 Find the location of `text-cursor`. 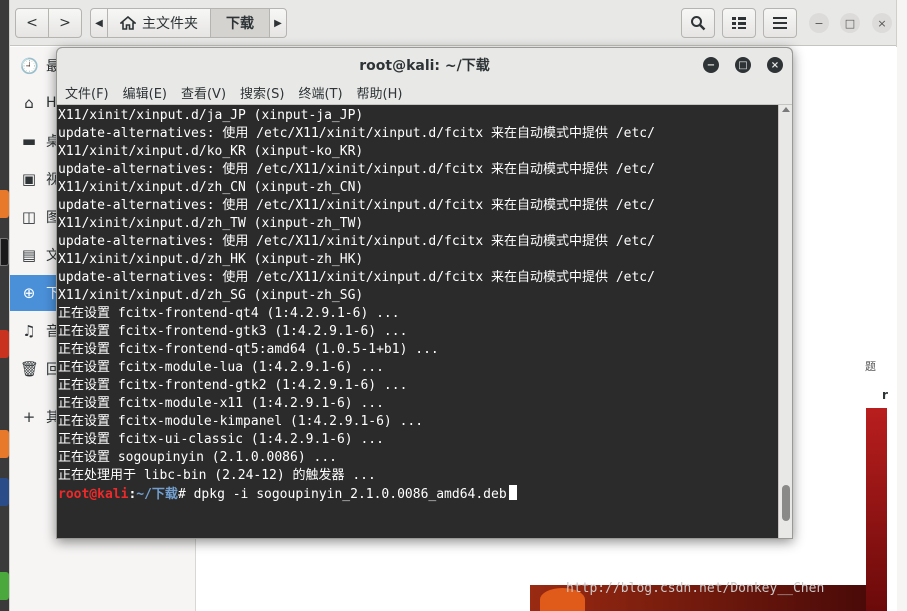

text-cursor is located at coordinates (512, 492).